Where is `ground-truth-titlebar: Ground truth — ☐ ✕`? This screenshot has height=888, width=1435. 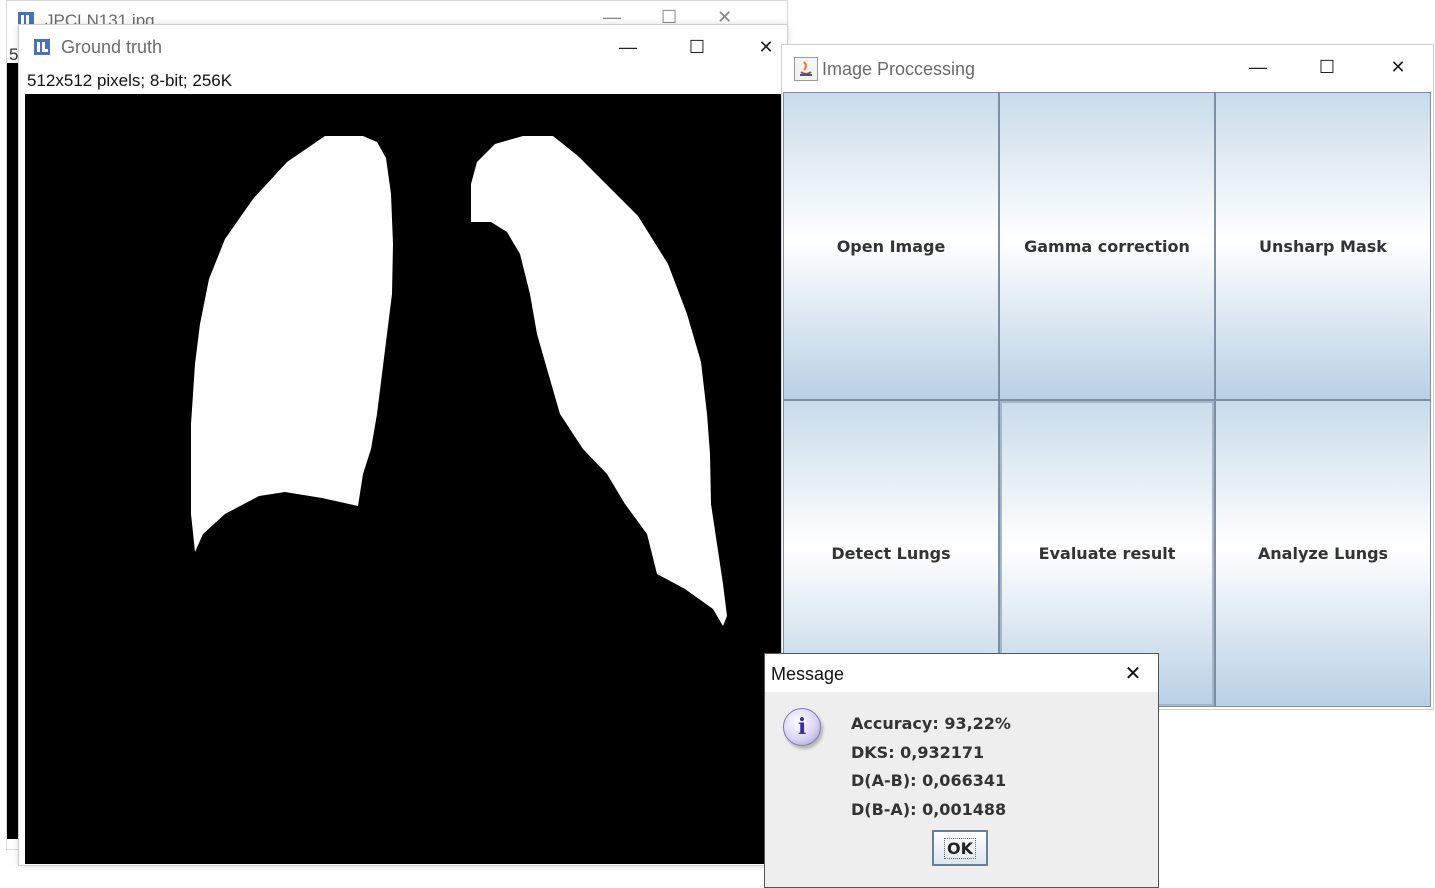
ground-truth-titlebar: Ground truth — ☐ ✕ is located at coordinates (403, 47).